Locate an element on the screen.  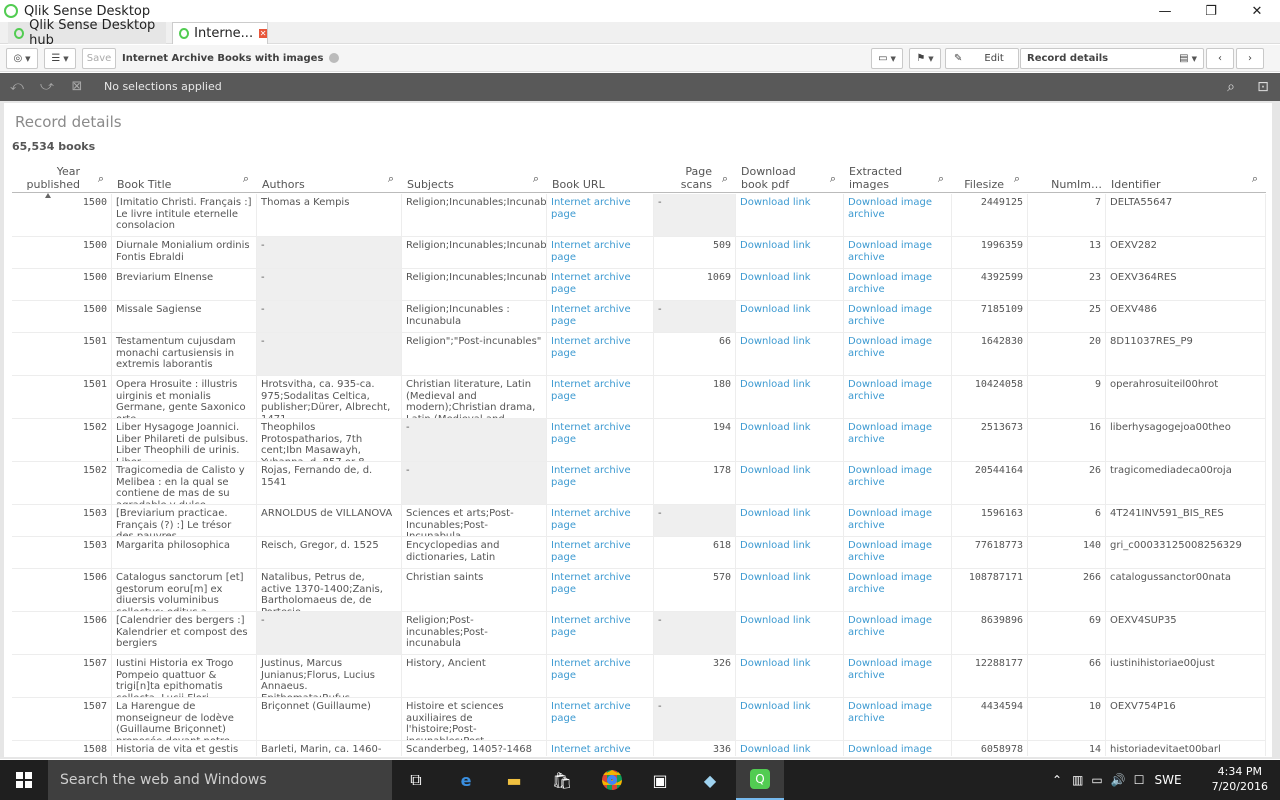
step-back-icon: ⤺ is located at coordinates (17, 87).